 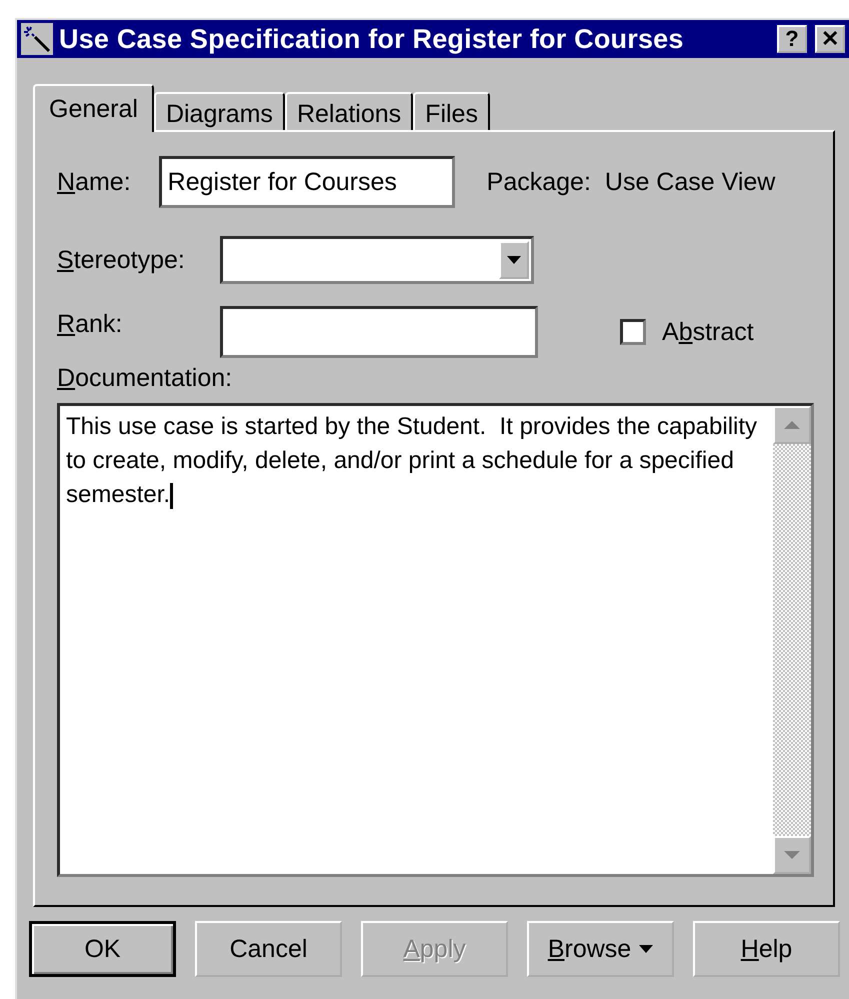 I want to click on stereotype-dropdown, so click(x=377, y=260).